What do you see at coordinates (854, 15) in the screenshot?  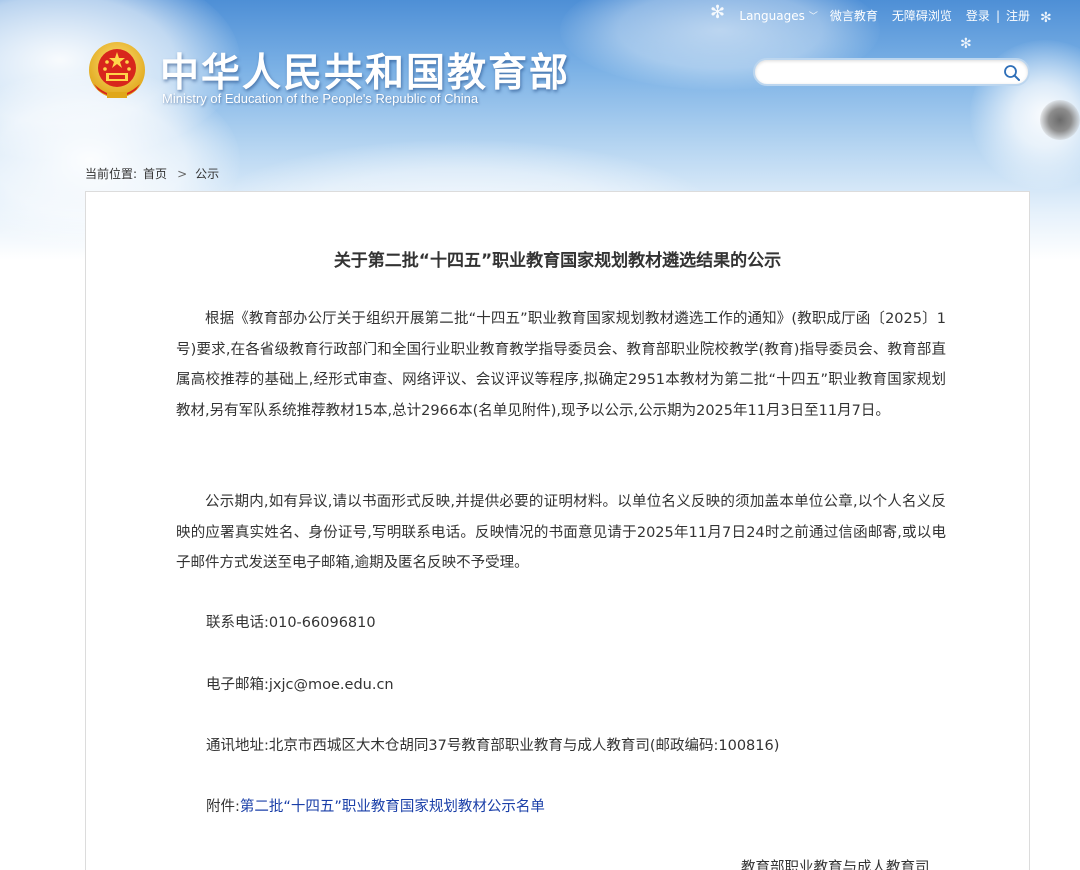 I see `weibo-link: 微言教育` at bounding box center [854, 15].